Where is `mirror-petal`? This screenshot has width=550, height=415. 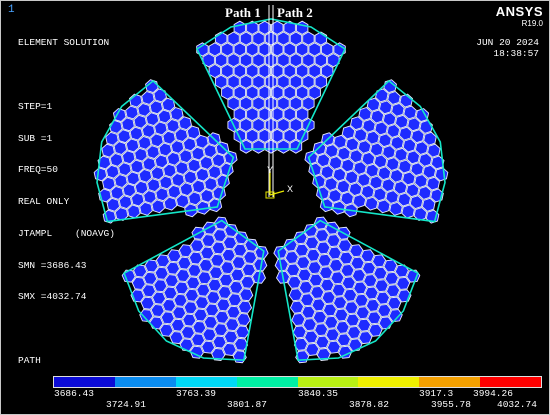 mirror-petal is located at coordinates (271, 86).